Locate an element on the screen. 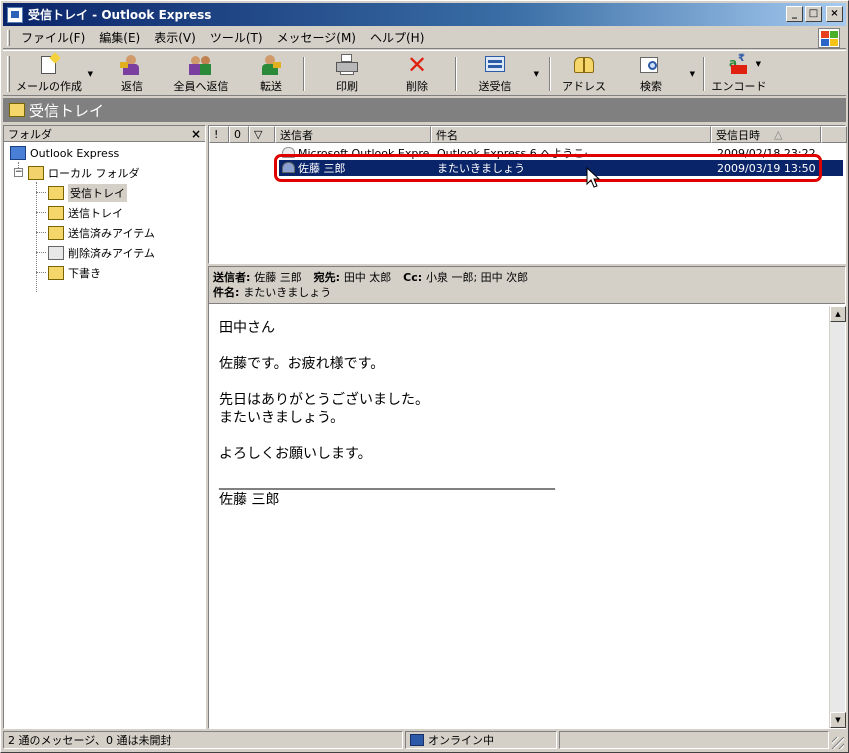  print-label: 印刷 is located at coordinates (347, 86).